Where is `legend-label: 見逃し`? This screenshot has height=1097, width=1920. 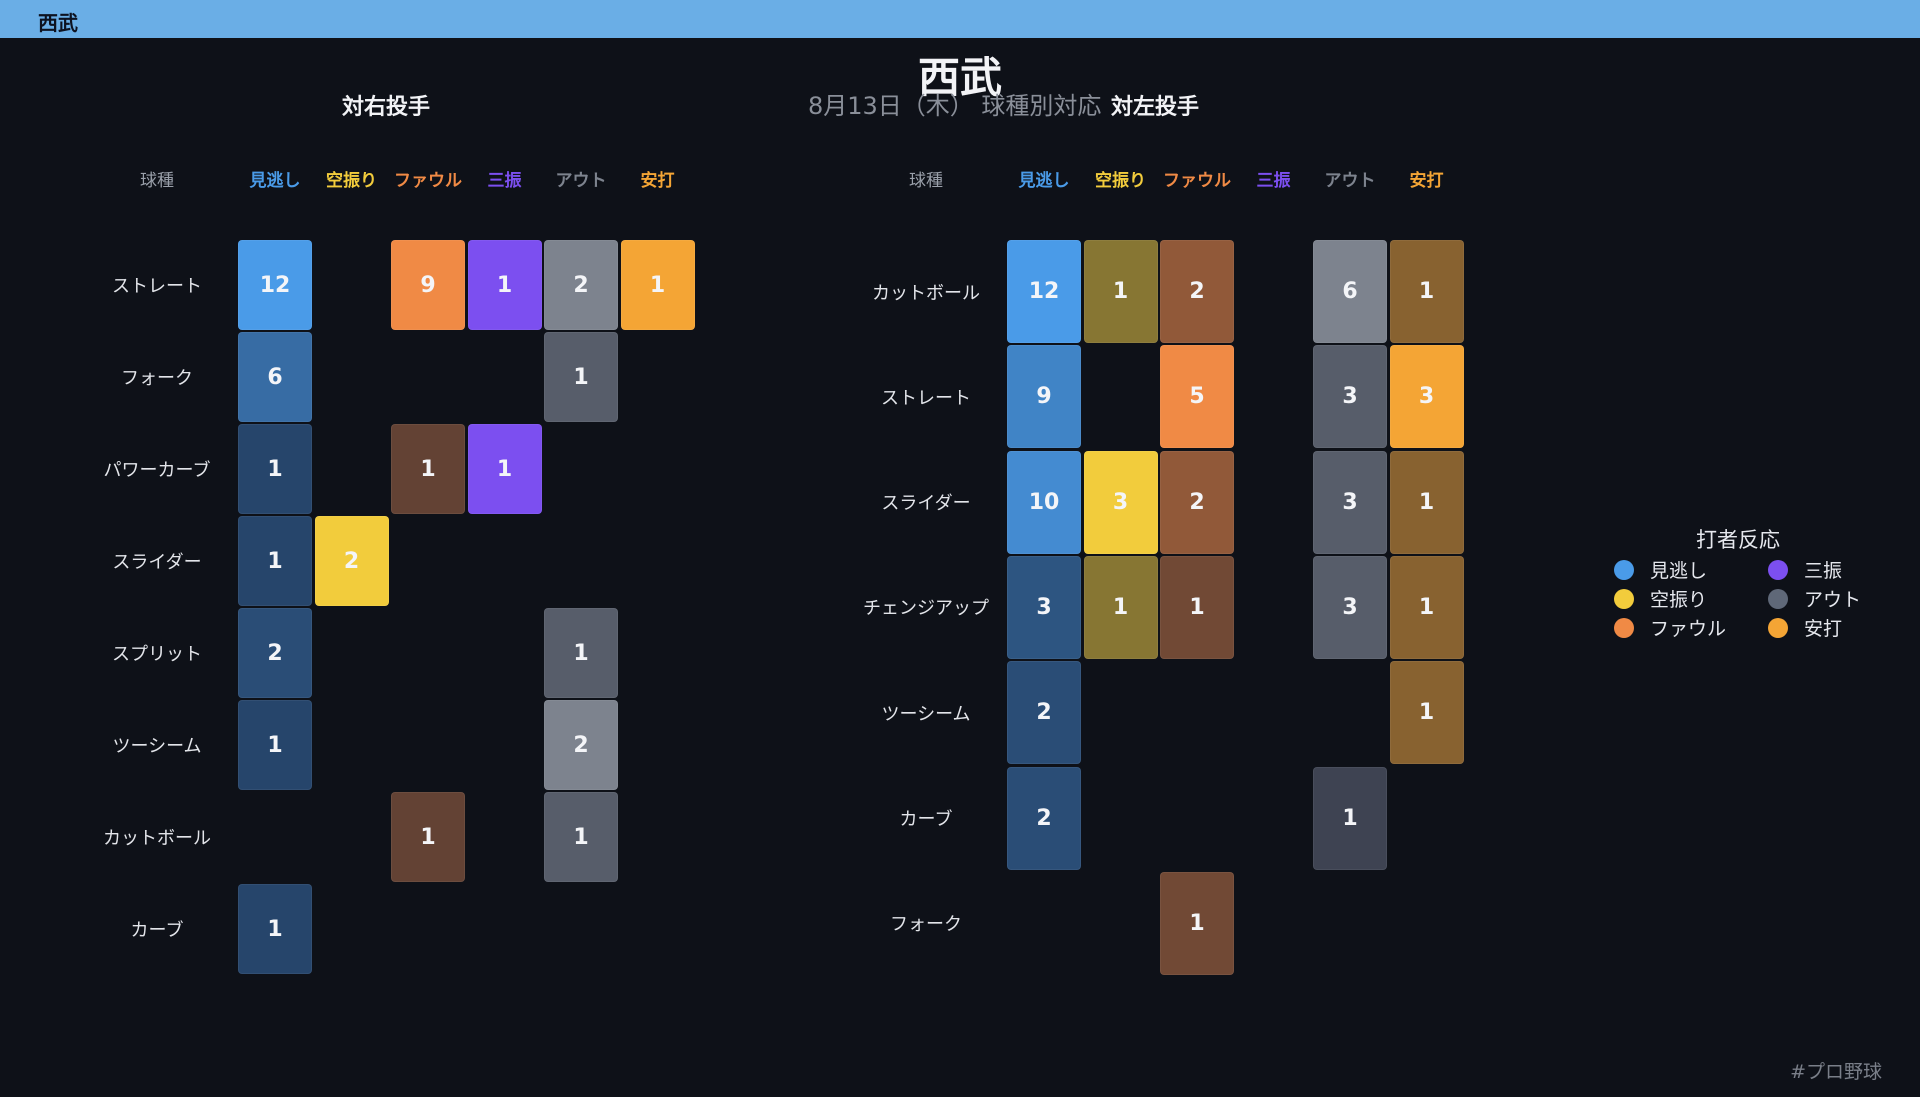 legend-label: 見逃し is located at coordinates (1679, 571).